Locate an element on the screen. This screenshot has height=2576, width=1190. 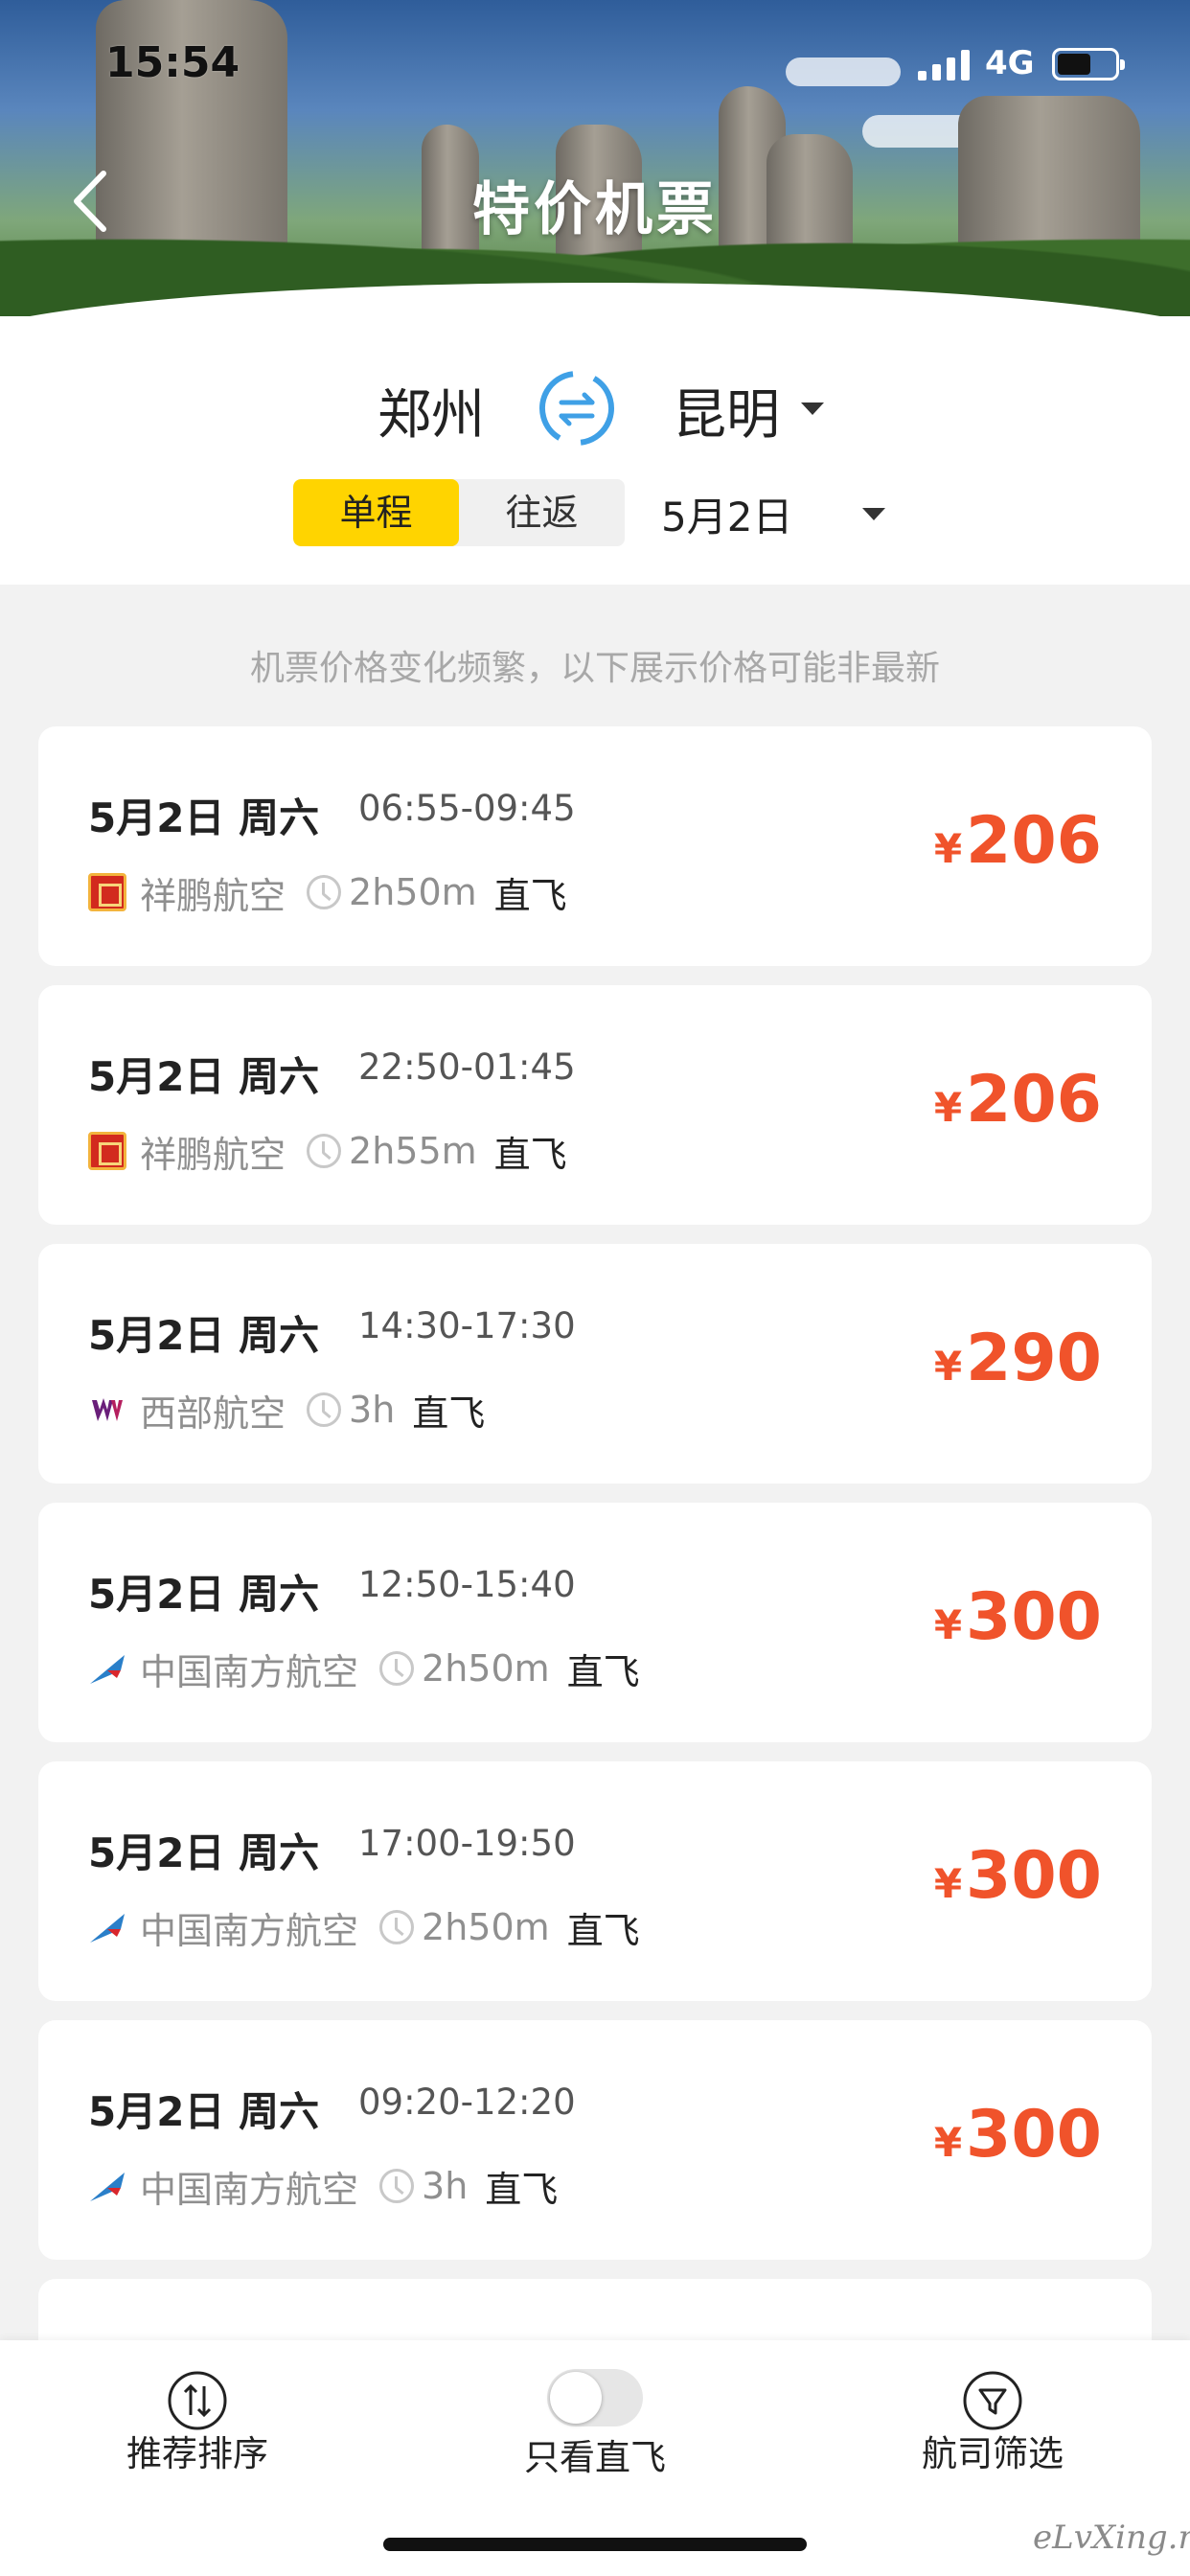
status-bar: 15:54 4G is located at coordinates (595, 63).